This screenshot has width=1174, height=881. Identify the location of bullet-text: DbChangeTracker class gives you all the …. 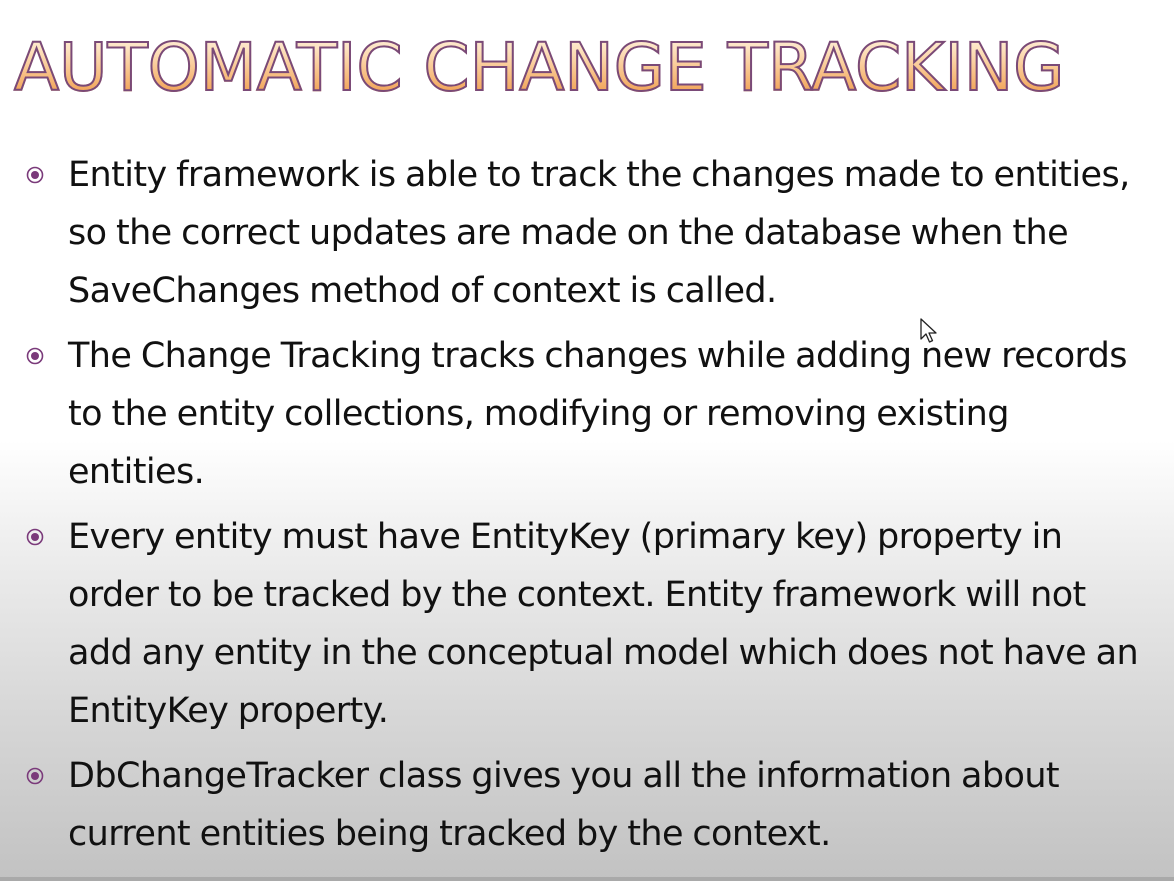
(564, 805).